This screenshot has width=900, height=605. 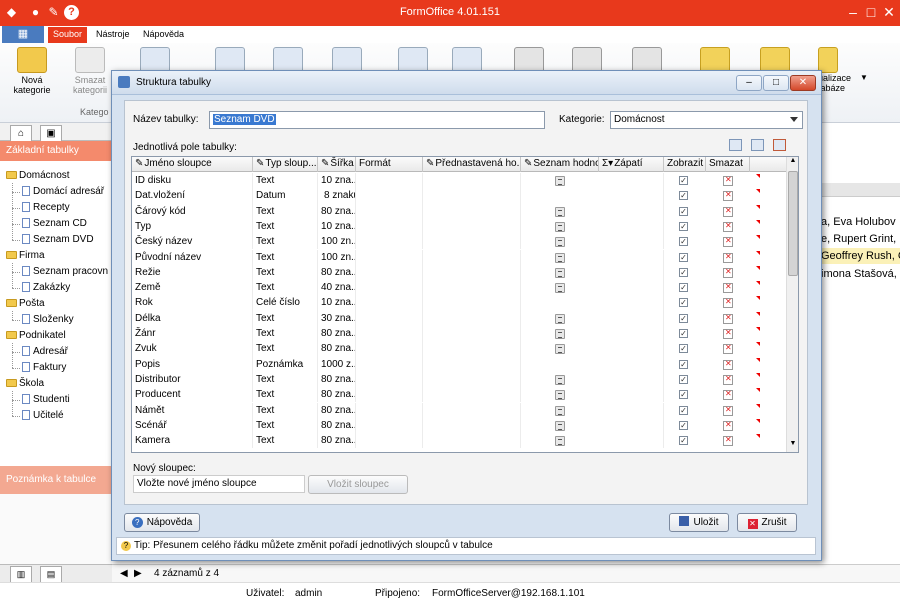 What do you see at coordinates (337, 196) in the screenshot?
I see `cell-width: 8 znaků` at bounding box center [337, 196].